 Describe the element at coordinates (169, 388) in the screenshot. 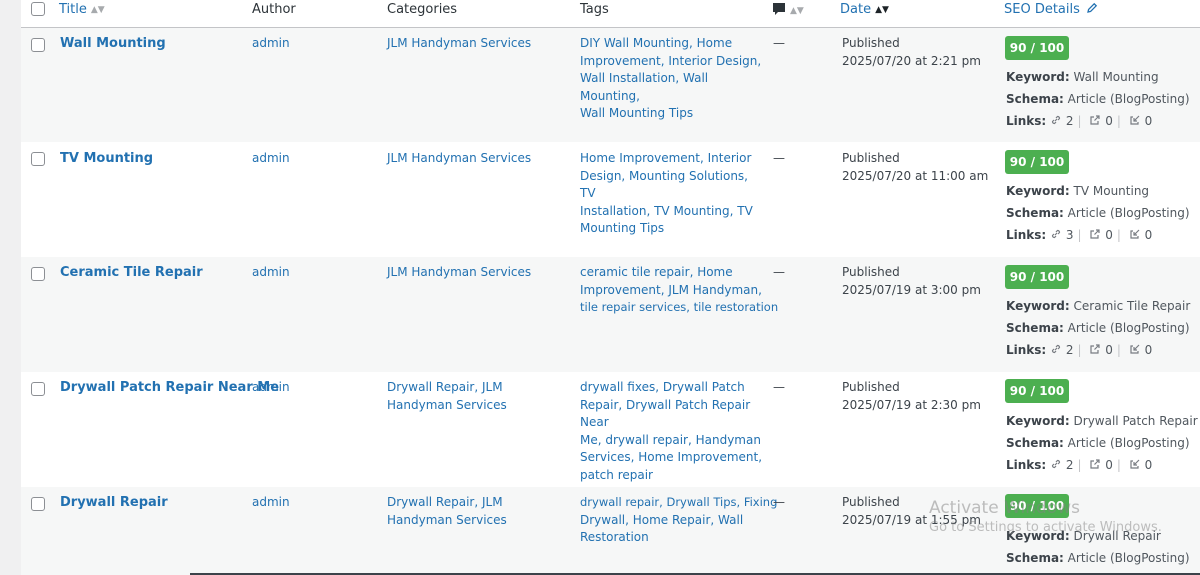

I see `post-title-link: Drywall Patch Repair Near Me` at that location.